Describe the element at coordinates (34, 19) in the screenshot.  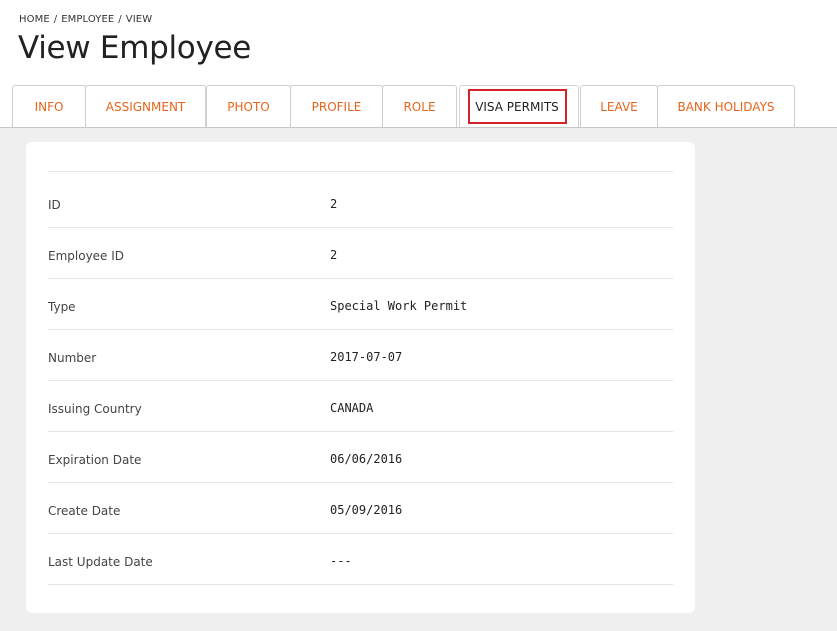
I see `breadcrumb-home: HOME` at that location.